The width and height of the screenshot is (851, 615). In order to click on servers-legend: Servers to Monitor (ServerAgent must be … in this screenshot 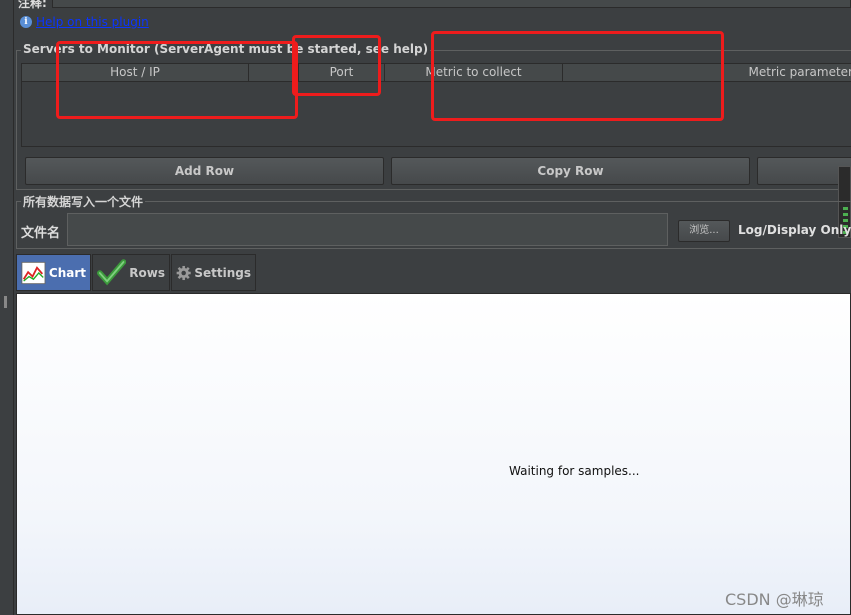, I will do `click(226, 49)`.